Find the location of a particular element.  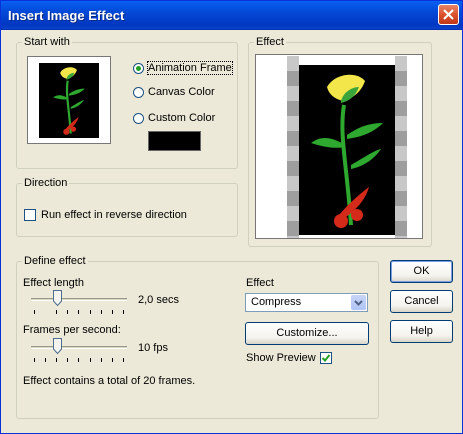

effect-length-value: 2,0 secs is located at coordinates (158, 300).